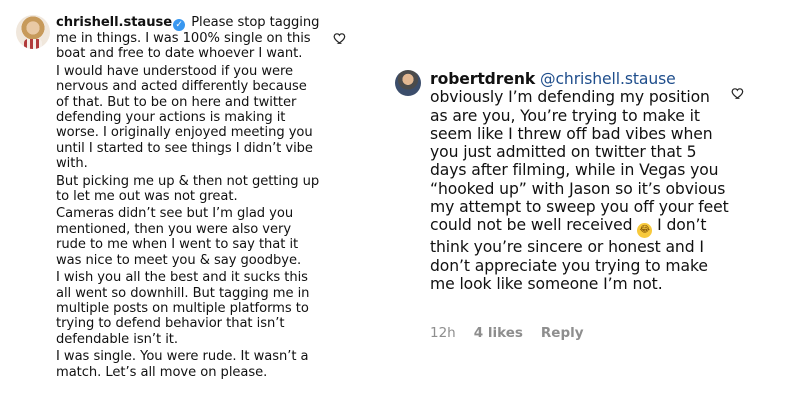 This screenshot has width=787, height=405. I want to click on verified-badge-icon: ✓, so click(179, 25).